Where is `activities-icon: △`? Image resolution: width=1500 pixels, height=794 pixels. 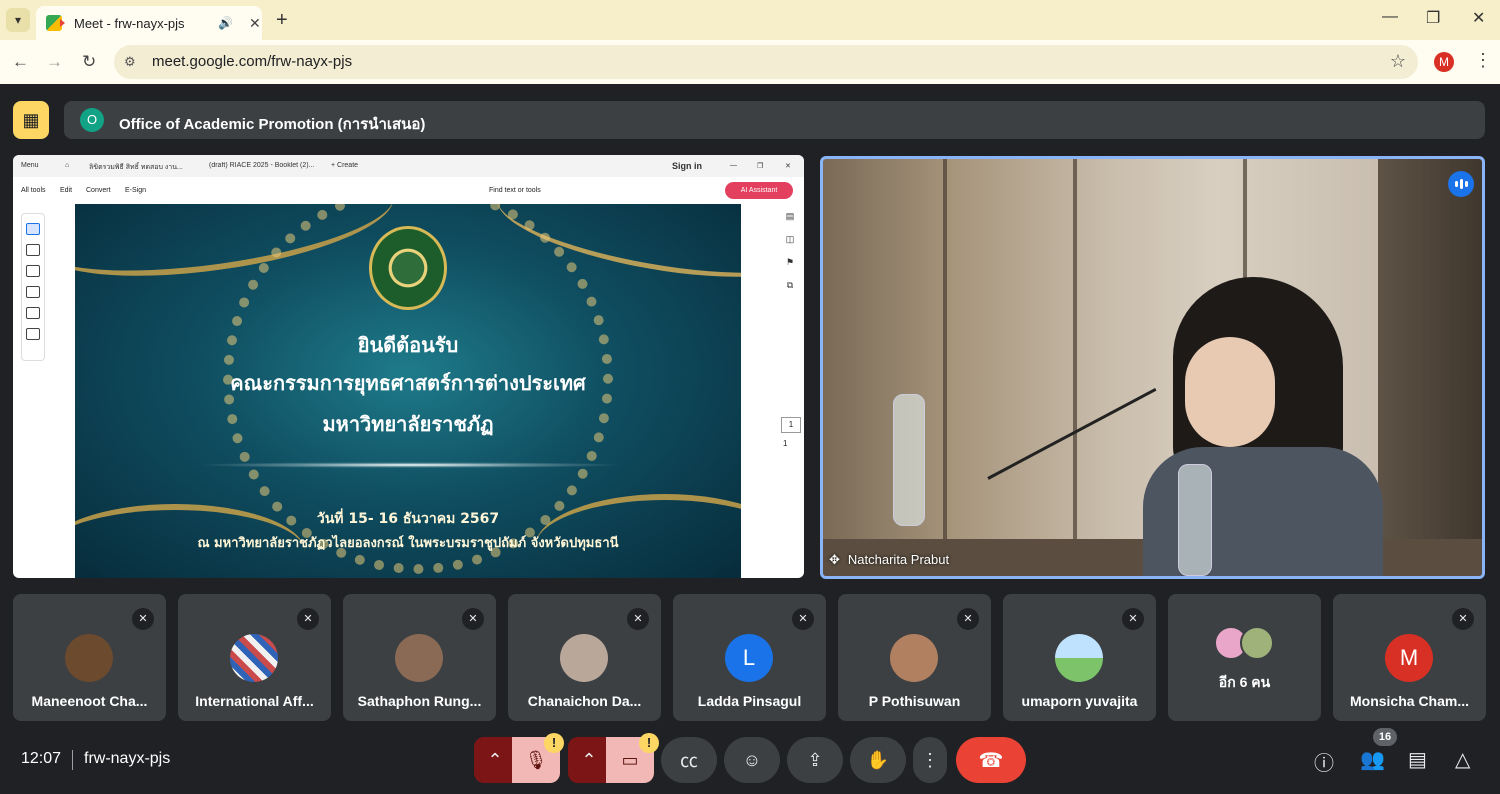 activities-icon: △ is located at coordinates (1462, 759).